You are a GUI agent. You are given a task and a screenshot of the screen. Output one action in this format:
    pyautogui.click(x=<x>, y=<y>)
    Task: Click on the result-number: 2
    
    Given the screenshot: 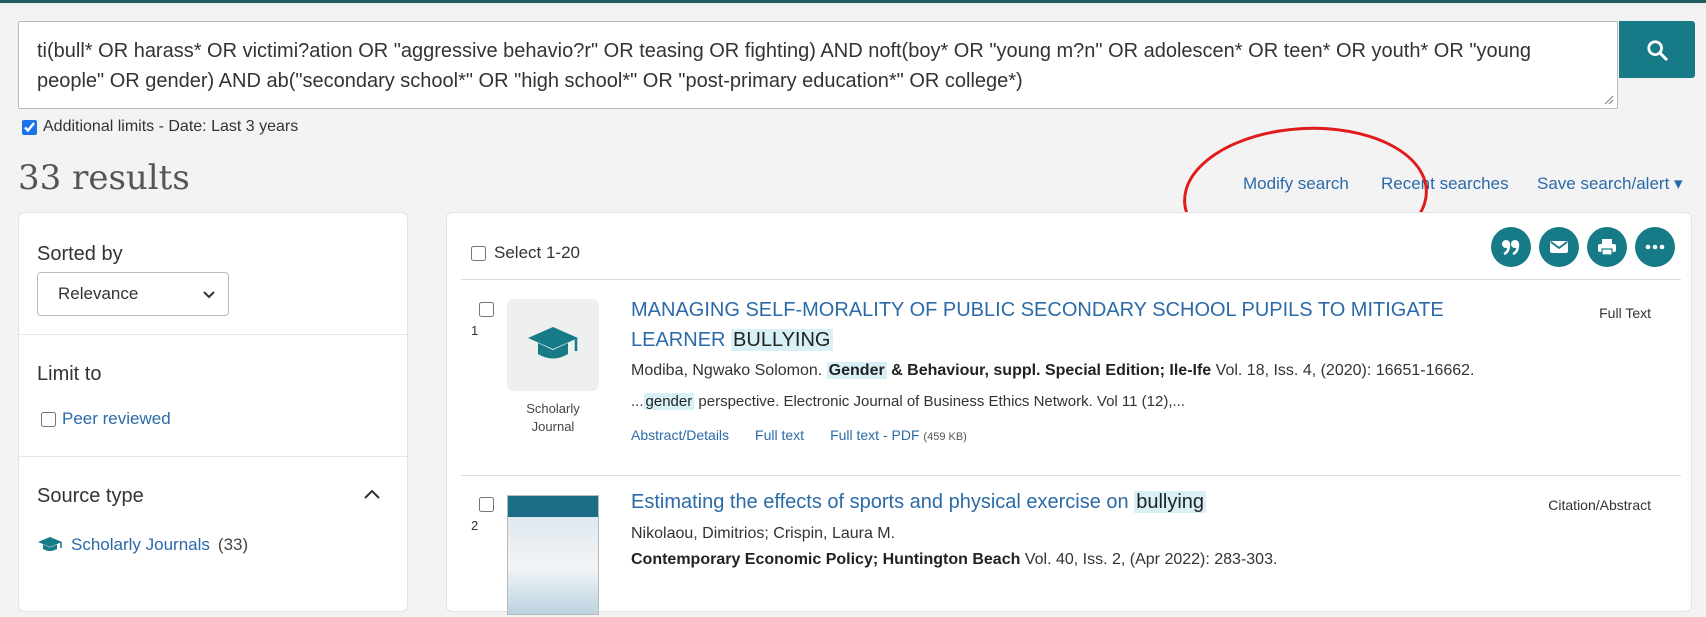 What is the action you would take?
    pyautogui.click(x=475, y=525)
    